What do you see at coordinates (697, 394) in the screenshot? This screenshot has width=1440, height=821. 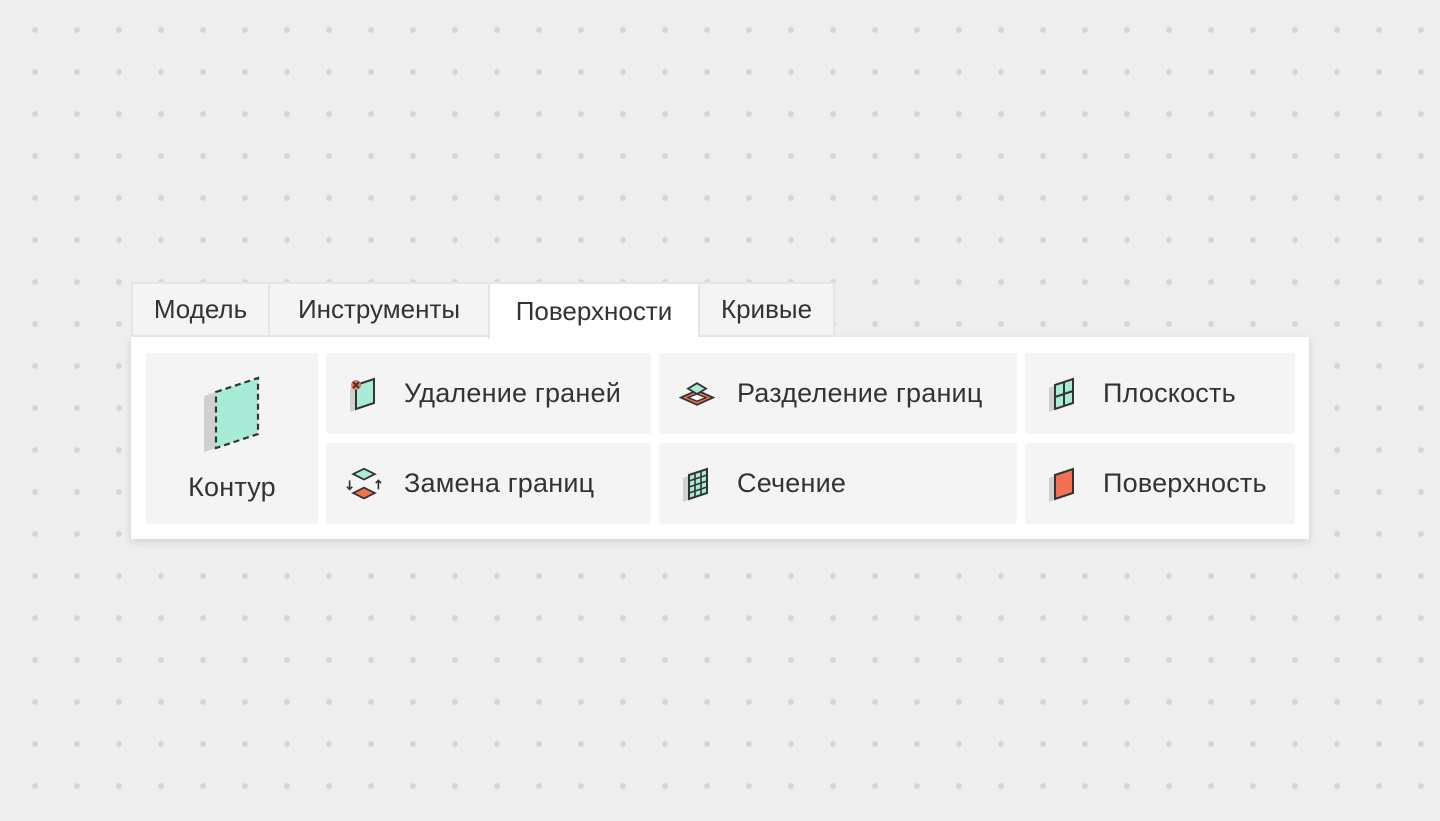 I see `split-borders-icon` at bounding box center [697, 394].